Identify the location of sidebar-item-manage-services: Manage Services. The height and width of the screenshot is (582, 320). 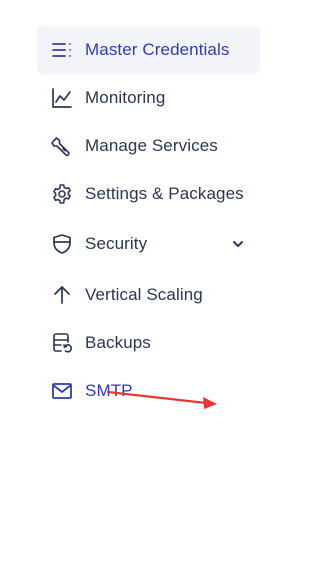
(148, 146).